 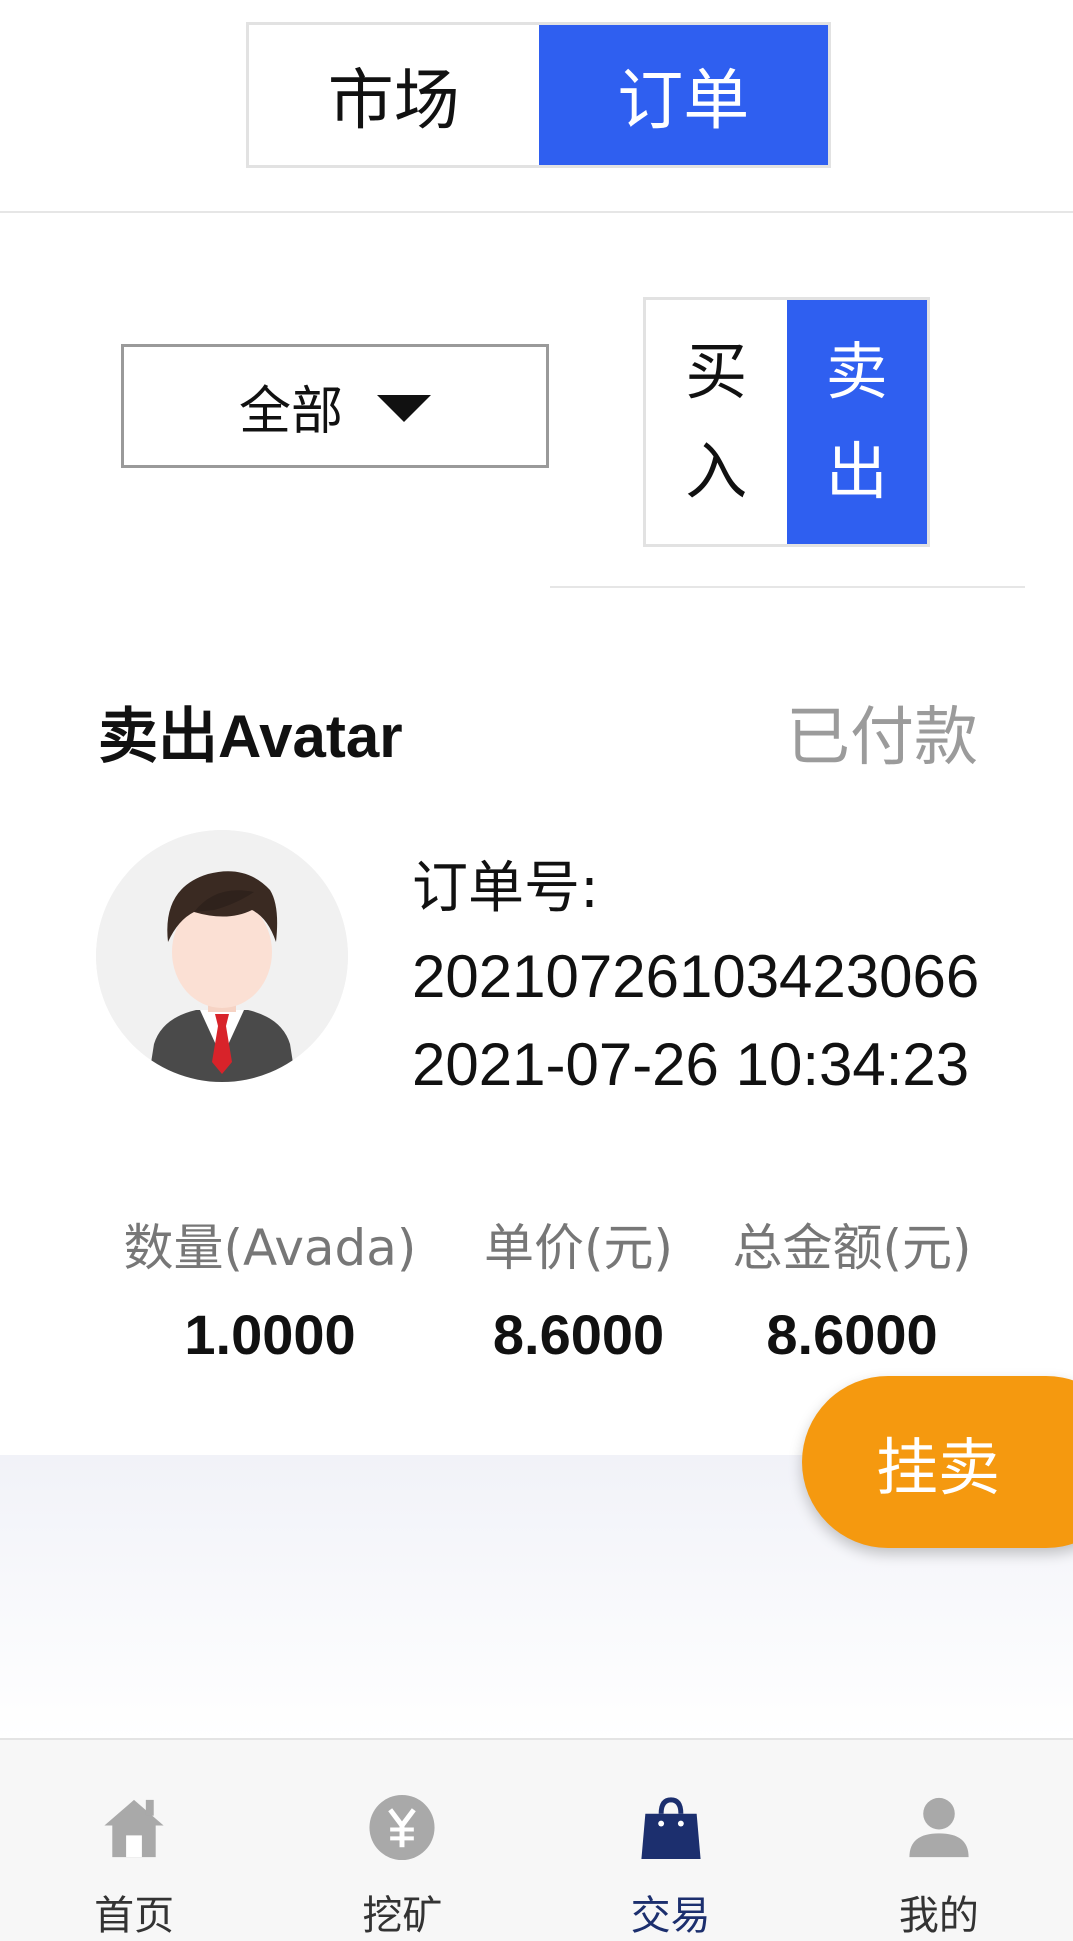 I want to click on stat-quantity: 数量(Avada) 1.0000, so click(x=270, y=1287).